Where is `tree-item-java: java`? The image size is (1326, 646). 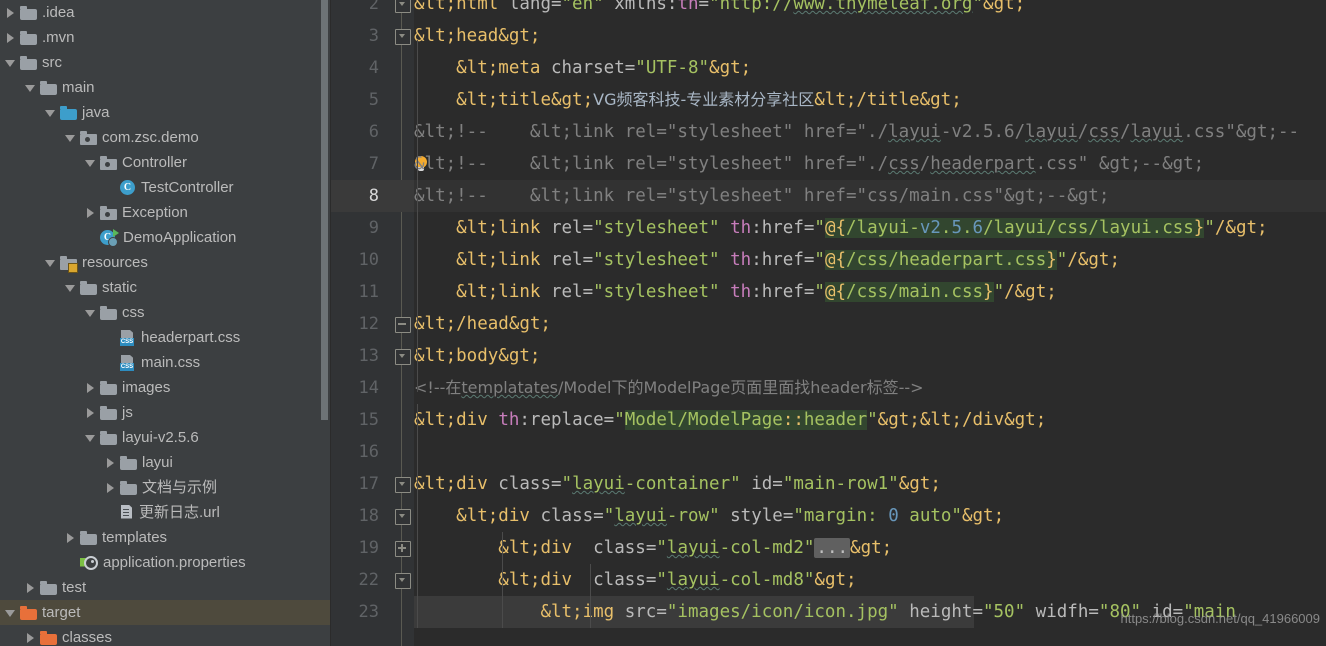 tree-item-java: java is located at coordinates (165, 112).